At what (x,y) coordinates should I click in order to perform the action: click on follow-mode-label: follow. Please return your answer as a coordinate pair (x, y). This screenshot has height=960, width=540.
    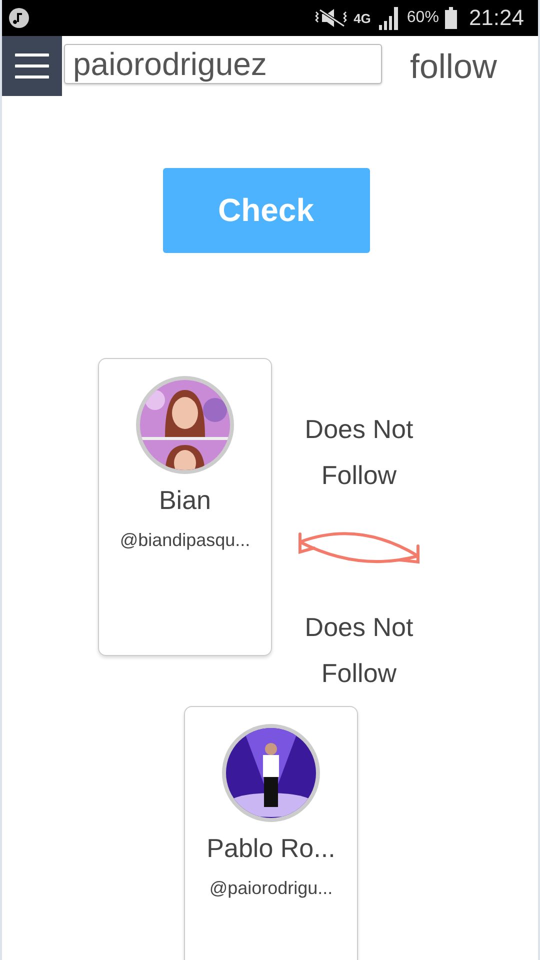
    Looking at the image, I should click on (453, 67).